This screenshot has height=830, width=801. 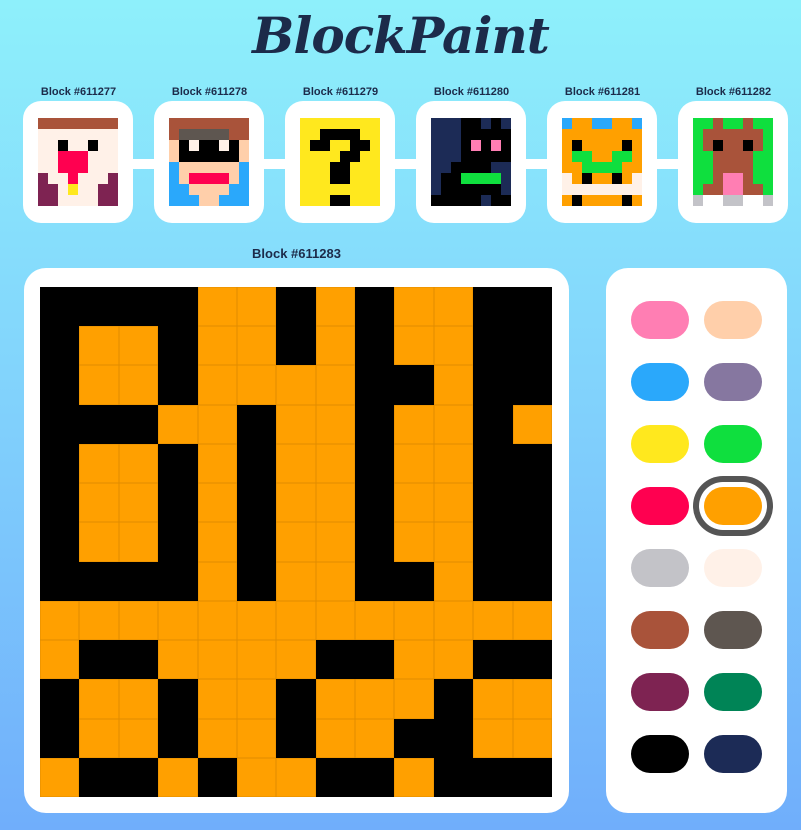 What do you see at coordinates (660, 754) in the screenshot?
I see `color-swatch-black` at bounding box center [660, 754].